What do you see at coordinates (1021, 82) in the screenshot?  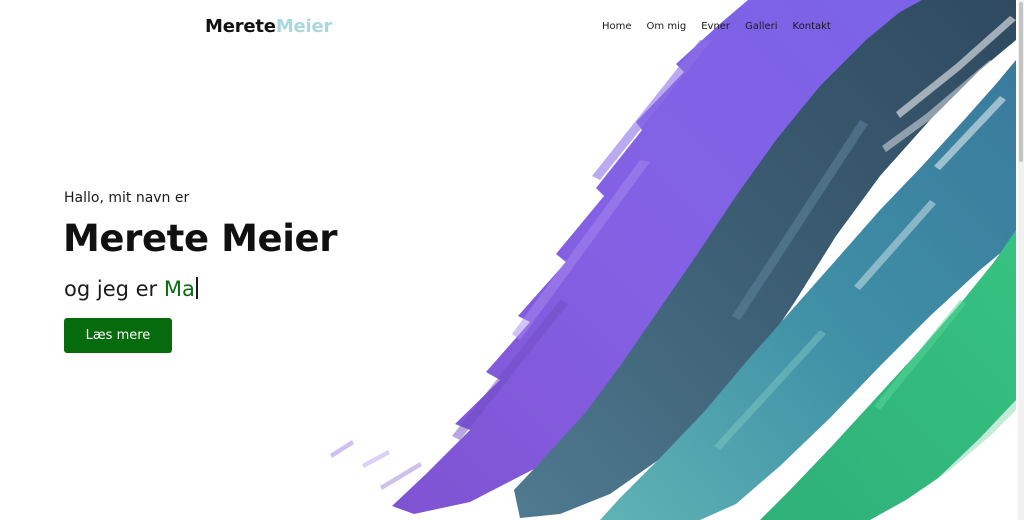 I see `scrollbar-thumb` at bounding box center [1021, 82].